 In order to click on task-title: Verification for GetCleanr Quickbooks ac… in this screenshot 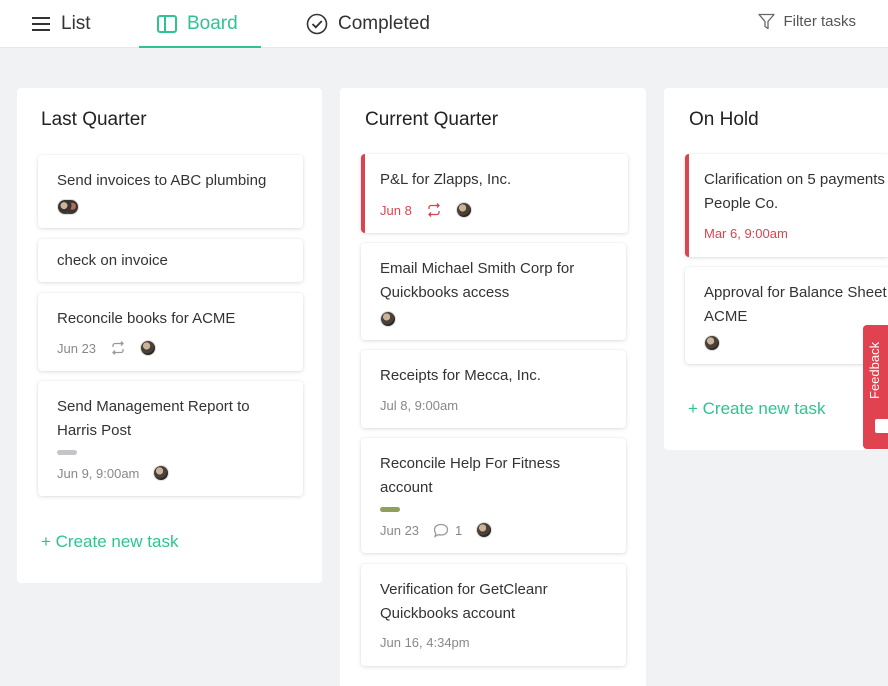, I will do `click(464, 601)`.